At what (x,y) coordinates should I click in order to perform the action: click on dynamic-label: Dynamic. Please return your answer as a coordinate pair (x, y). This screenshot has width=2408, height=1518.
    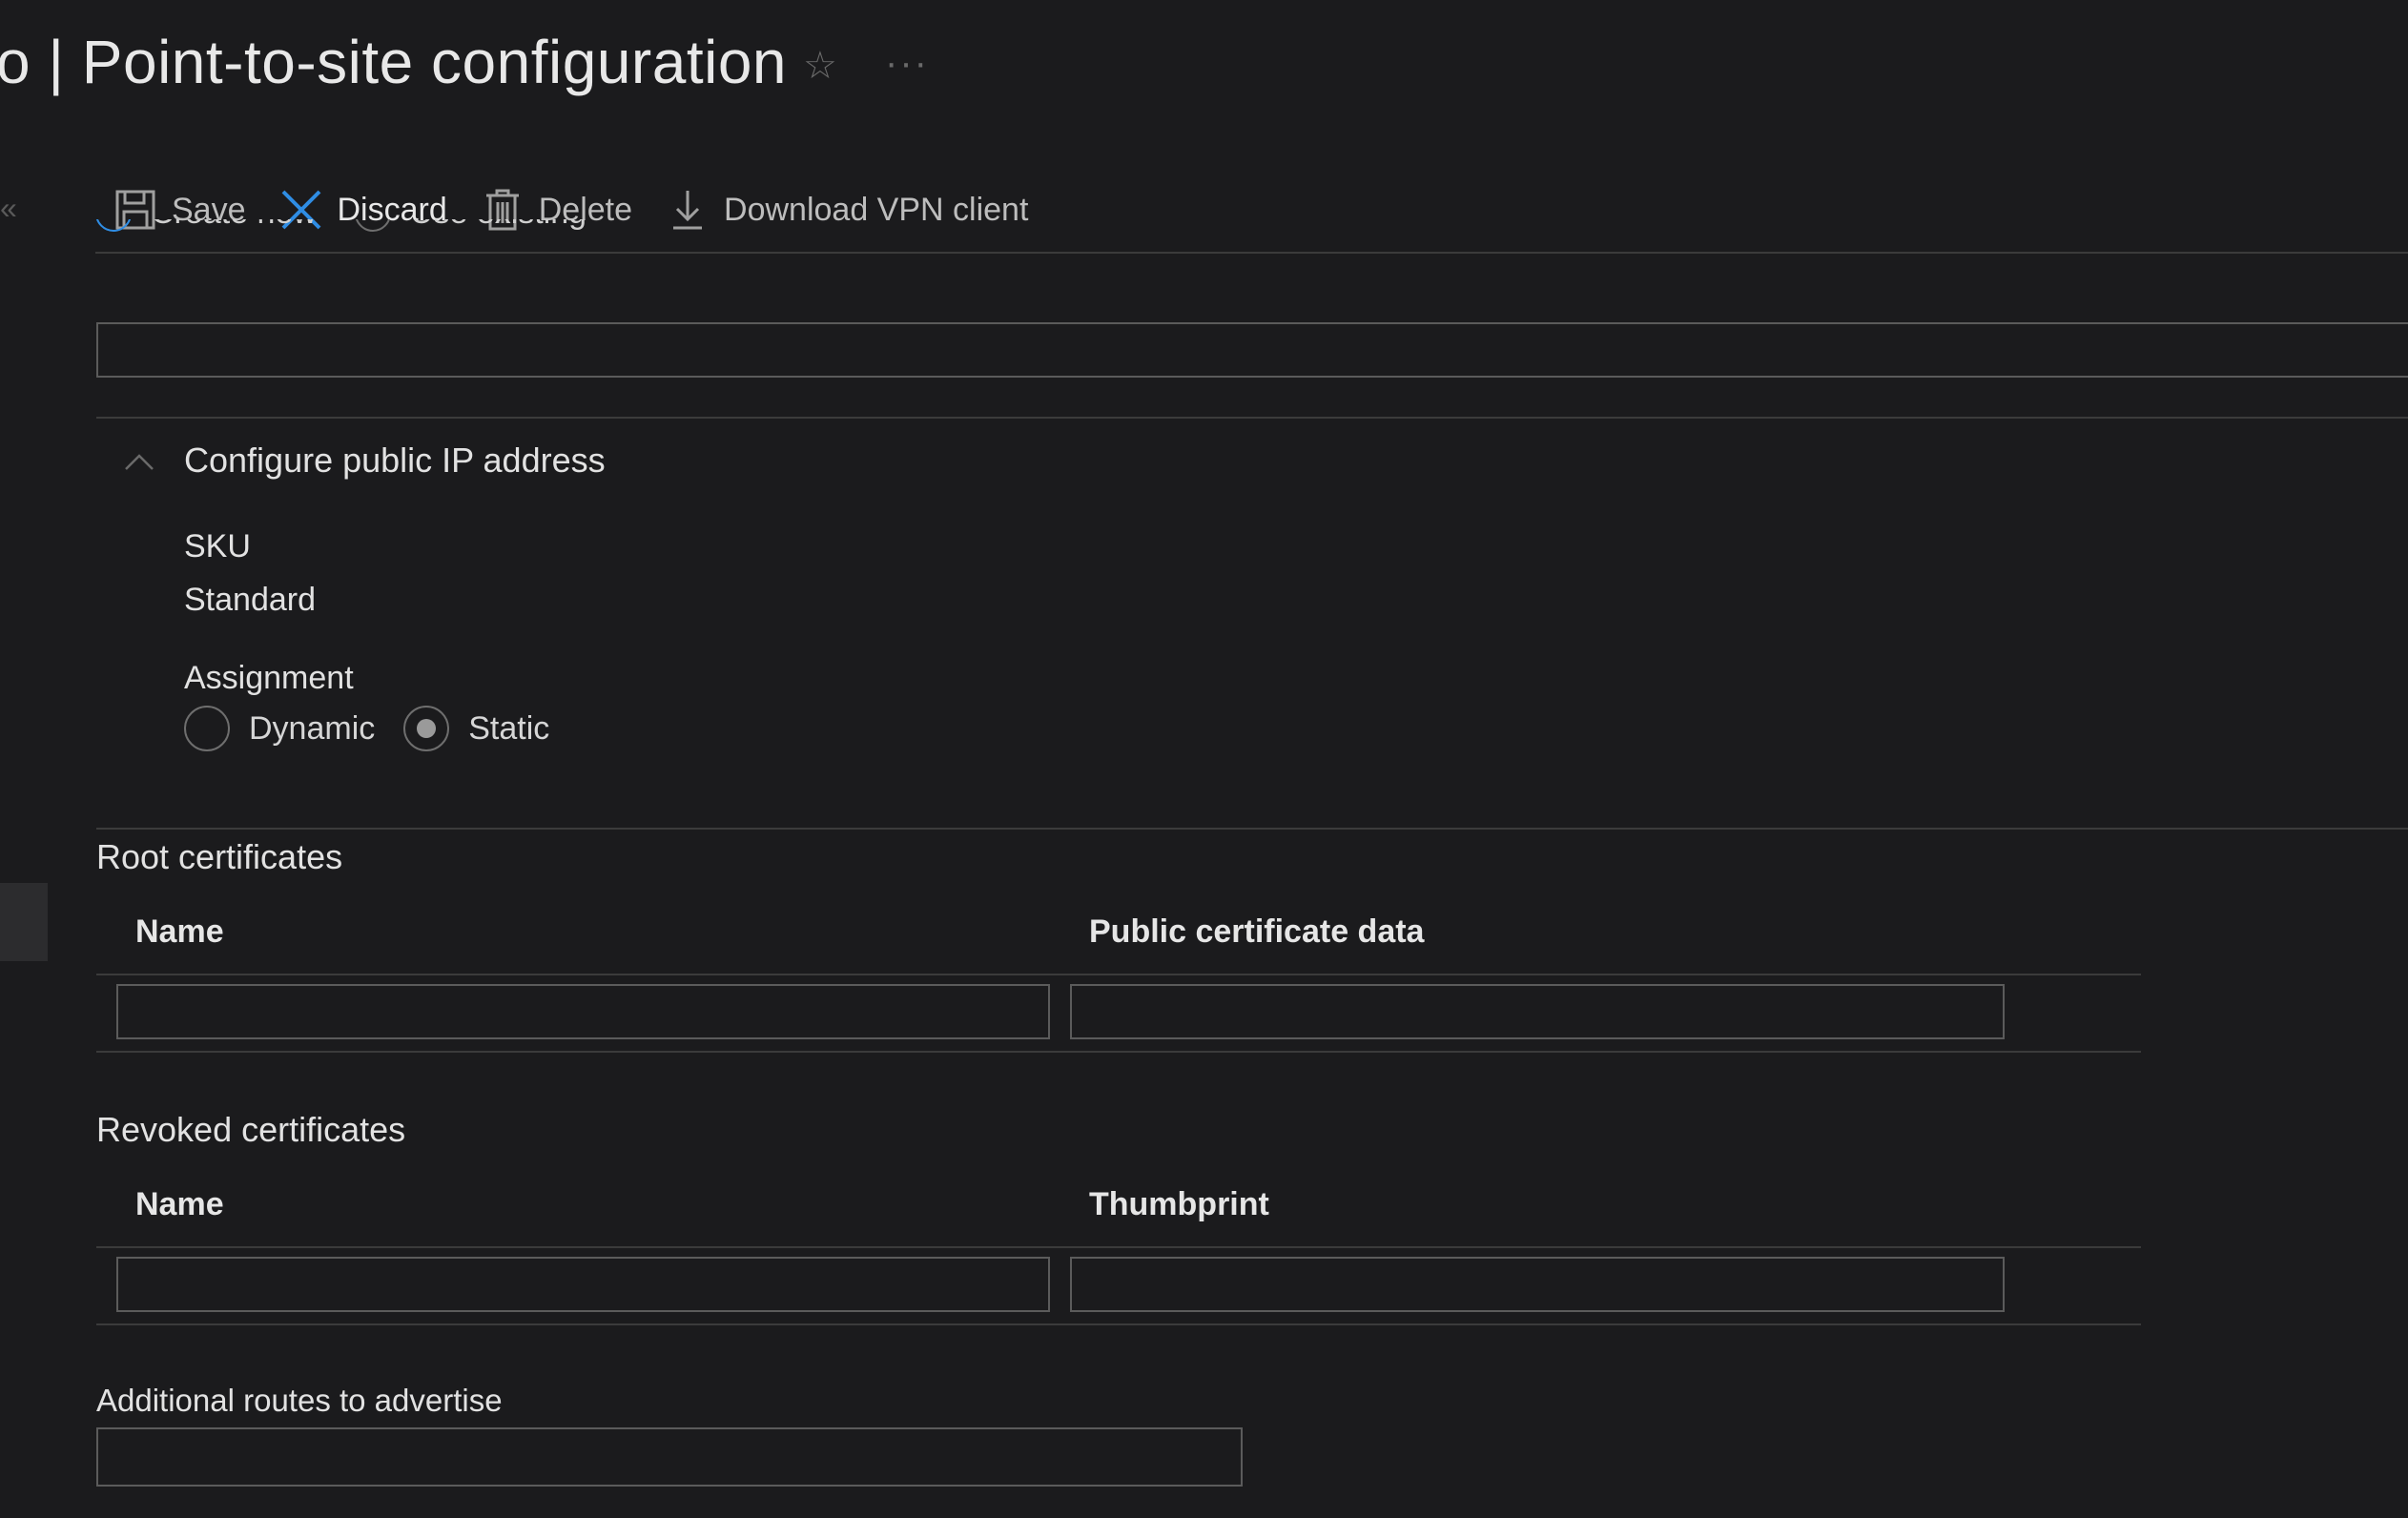
    Looking at the image, I should click on (312, 728).